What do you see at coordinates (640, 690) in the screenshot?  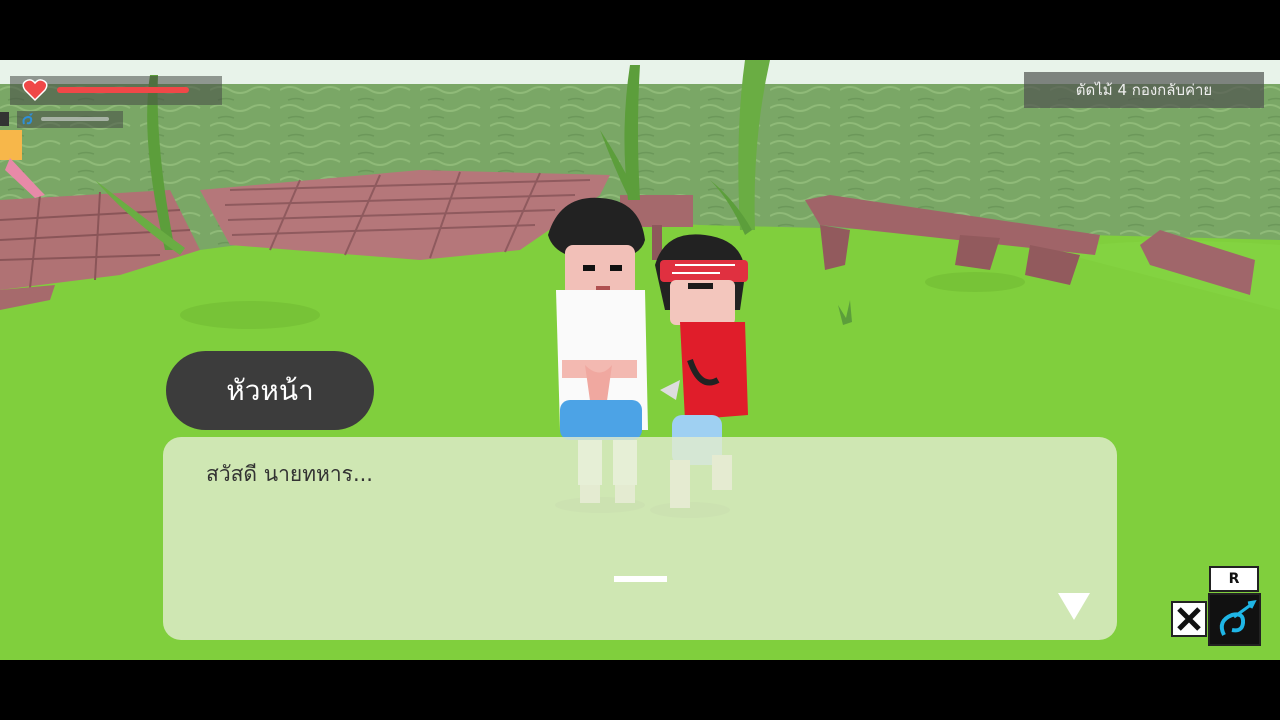 I see `letterbox-bottom` at bounding box center [640, 690].